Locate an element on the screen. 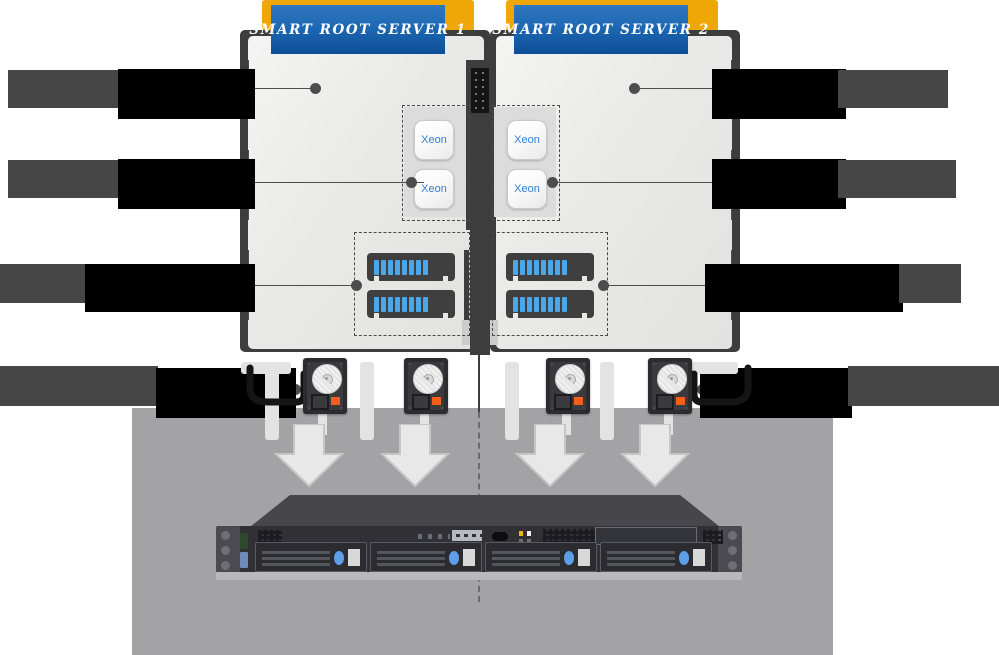  rack-ear-left is located at coordinates (228, 550).